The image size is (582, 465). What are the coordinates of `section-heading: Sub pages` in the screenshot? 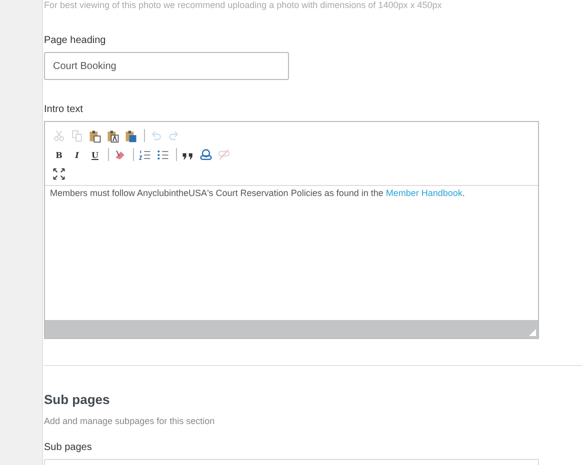 It's located at (77, 400).